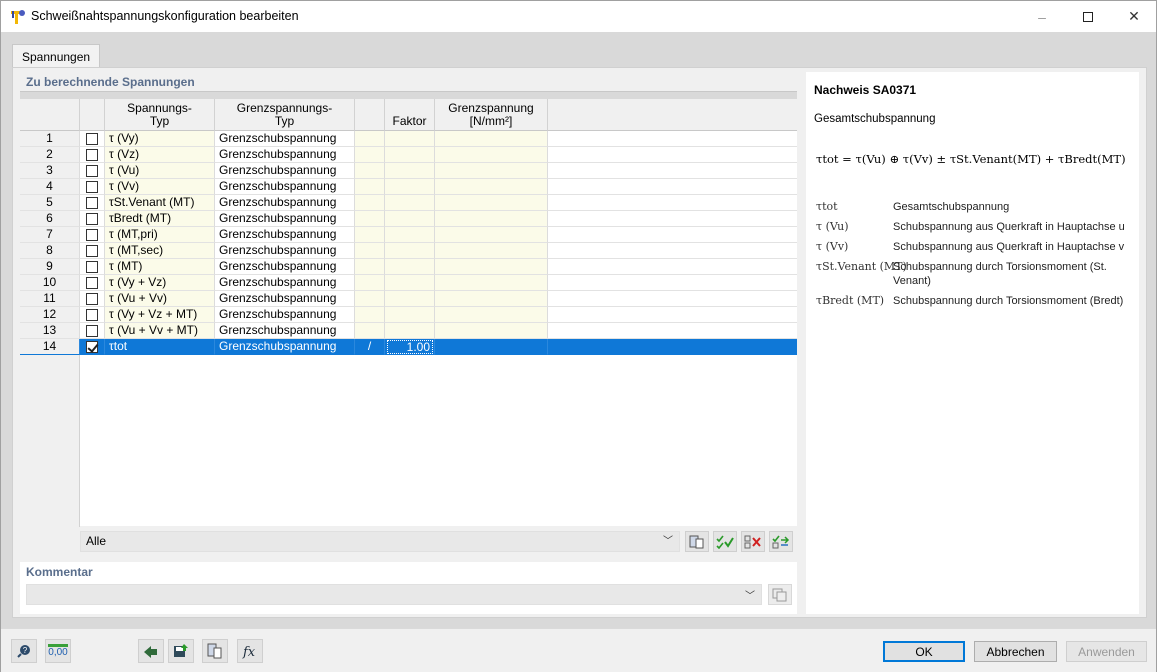  I want to click on table-row: 10 τ (Vy + Vz) Grenzschubspannung, so click(408, 283).